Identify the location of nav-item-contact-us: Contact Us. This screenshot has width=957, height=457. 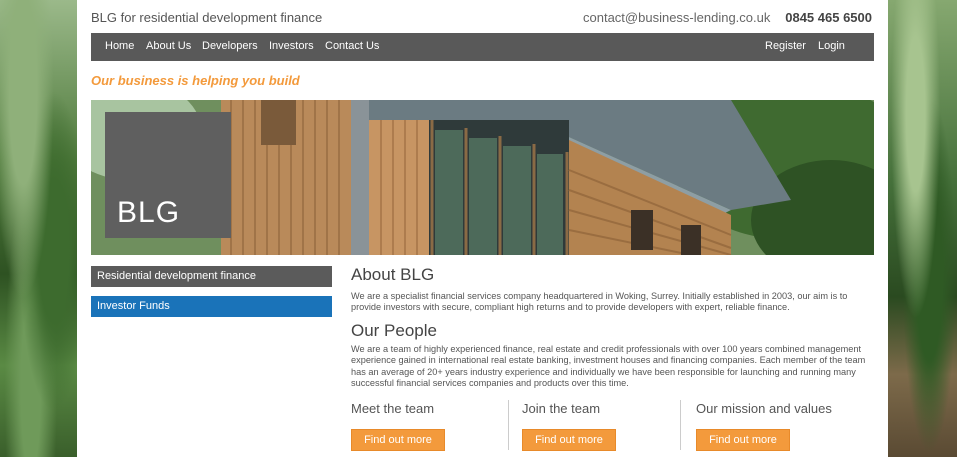
(352, 46).